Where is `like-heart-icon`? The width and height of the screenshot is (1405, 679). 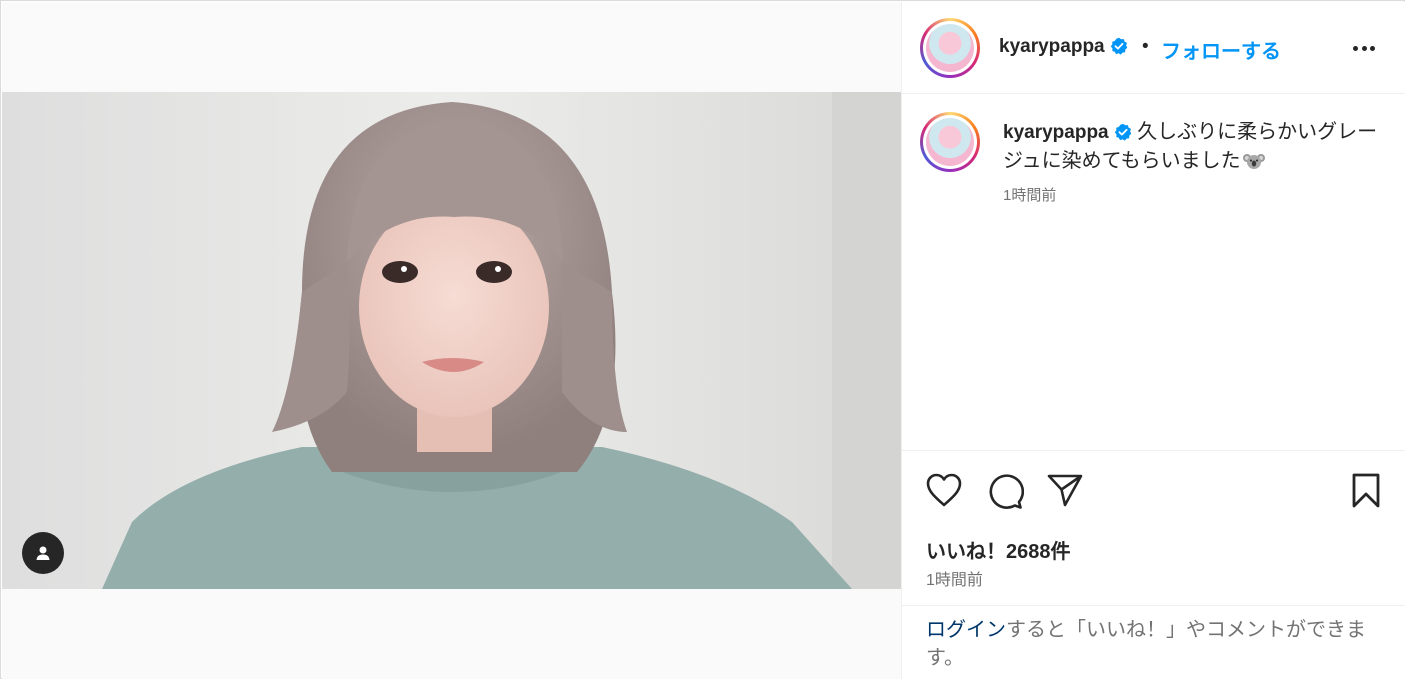 like-heart-icon is located at coordinates (944, 490).